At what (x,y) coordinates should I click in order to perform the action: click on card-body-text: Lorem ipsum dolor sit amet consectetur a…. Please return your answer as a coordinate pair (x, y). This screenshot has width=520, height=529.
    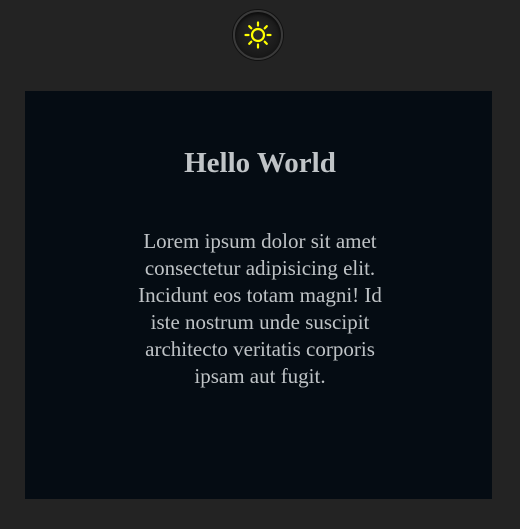
    Looking at the image, I should click on (260, 308).